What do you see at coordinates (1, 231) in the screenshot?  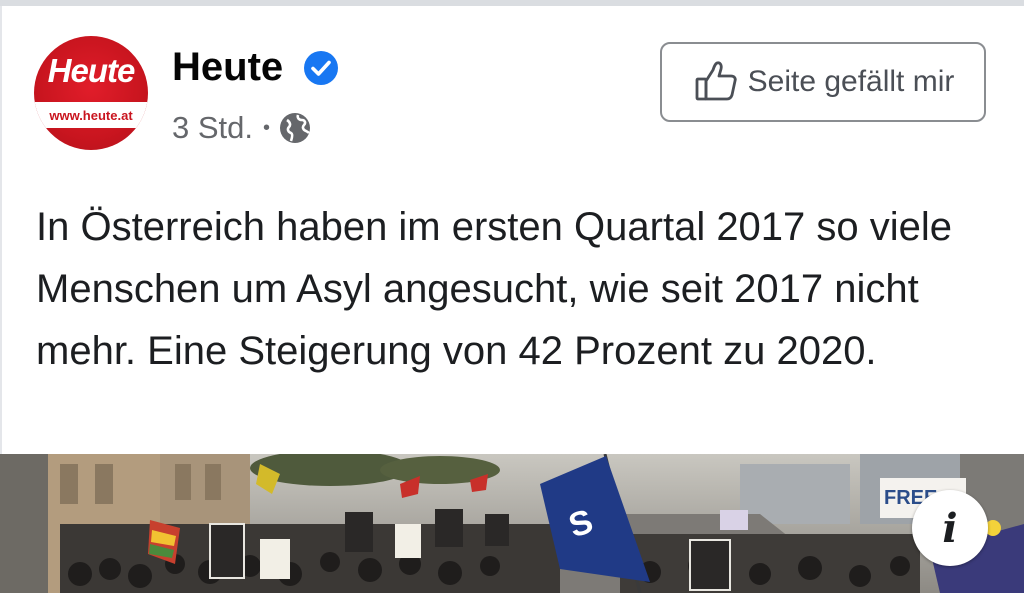 I see `card-left-edge` at bounding box center [1, 231].